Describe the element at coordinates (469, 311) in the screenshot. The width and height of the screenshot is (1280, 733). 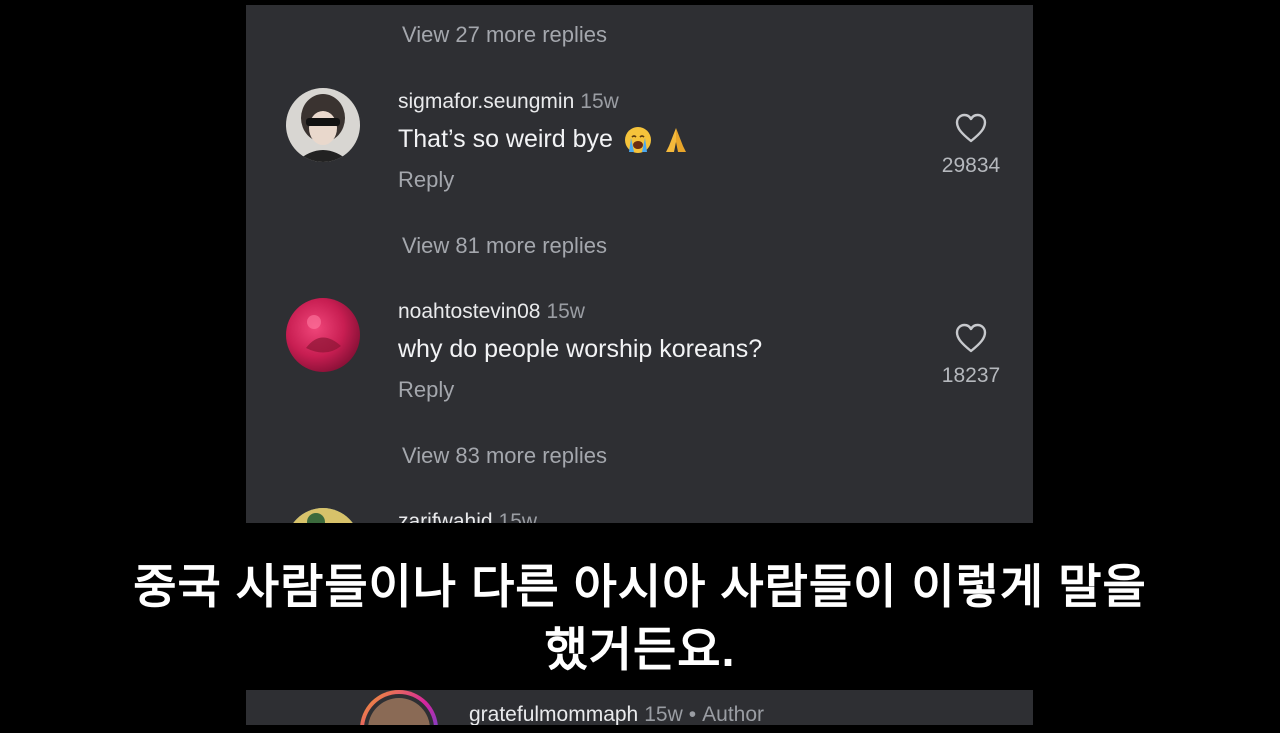
I see `username: noahtostevin08` at that location.